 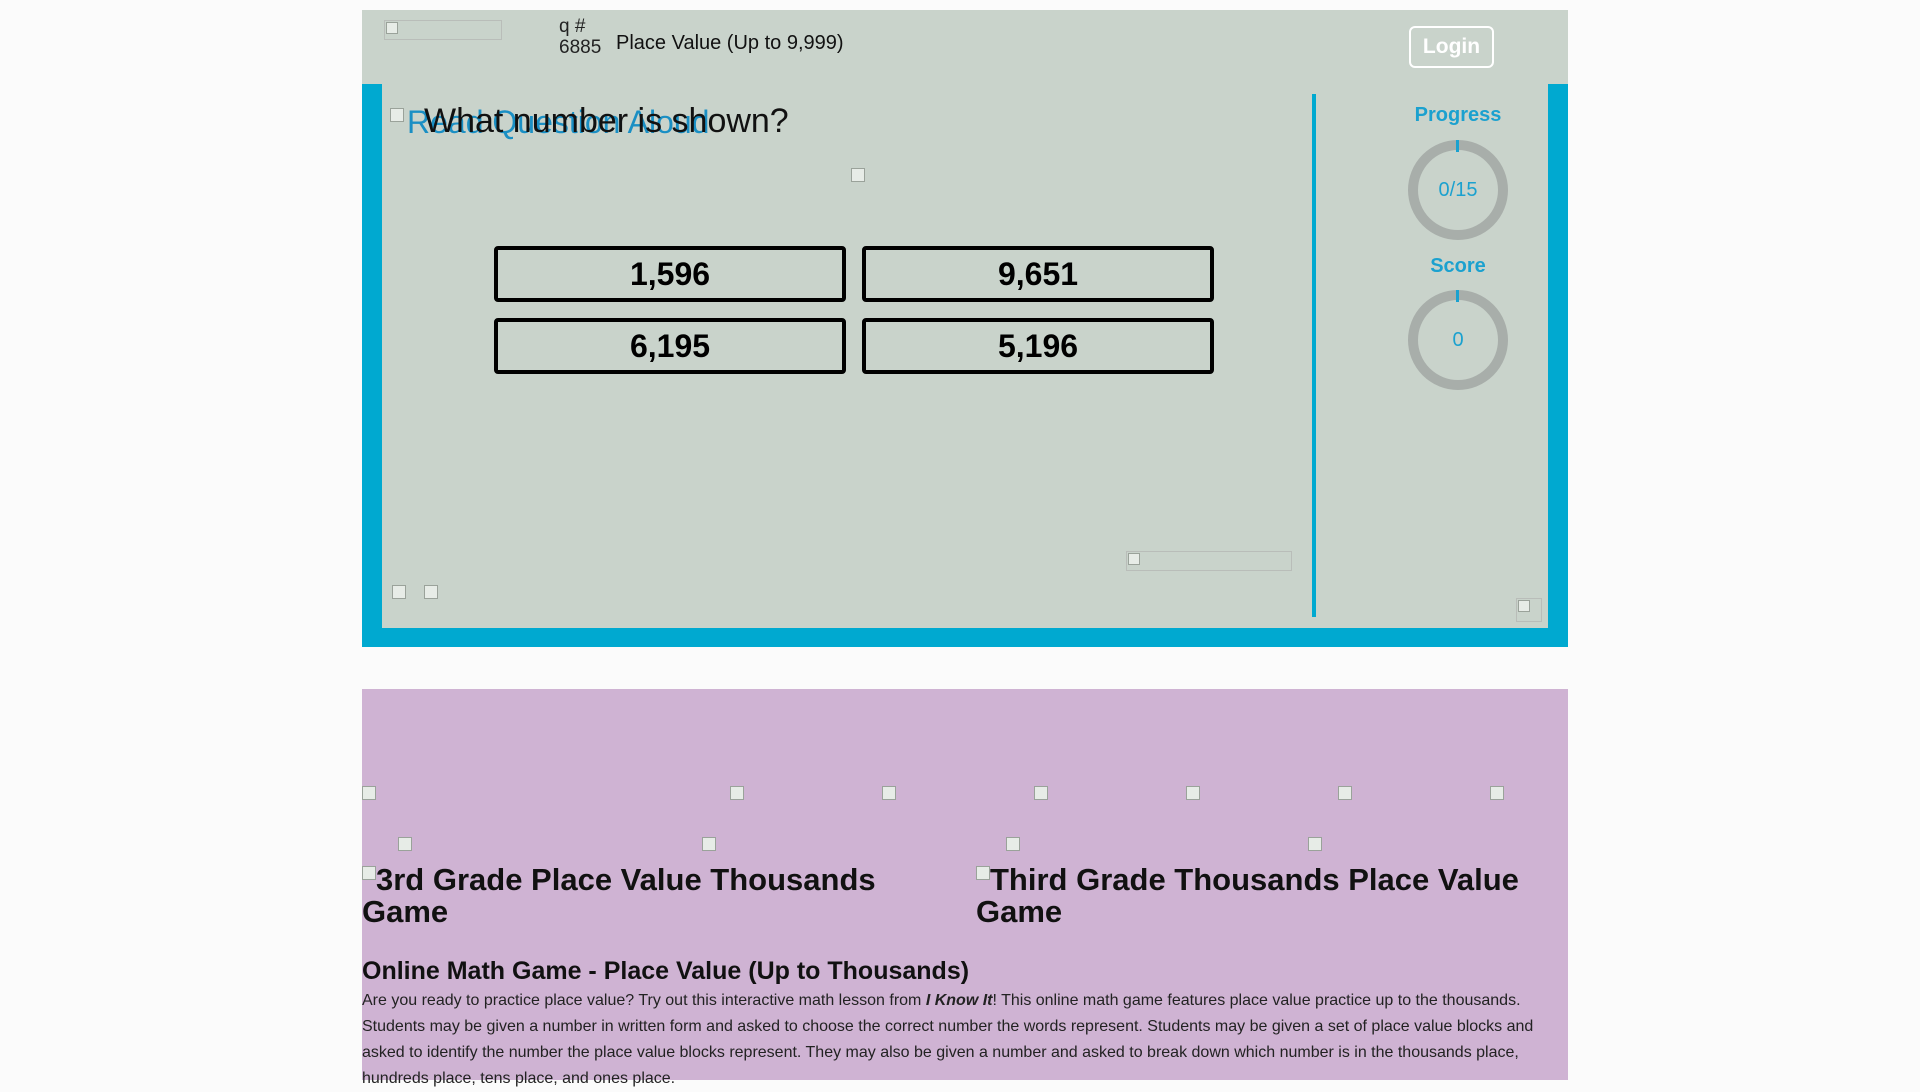 What do you see at coordinates (1247, 895) in the screenshot?
I see `caption-text: Third Grade Thousands Place Value Game` at bounding box center [1247, 895].